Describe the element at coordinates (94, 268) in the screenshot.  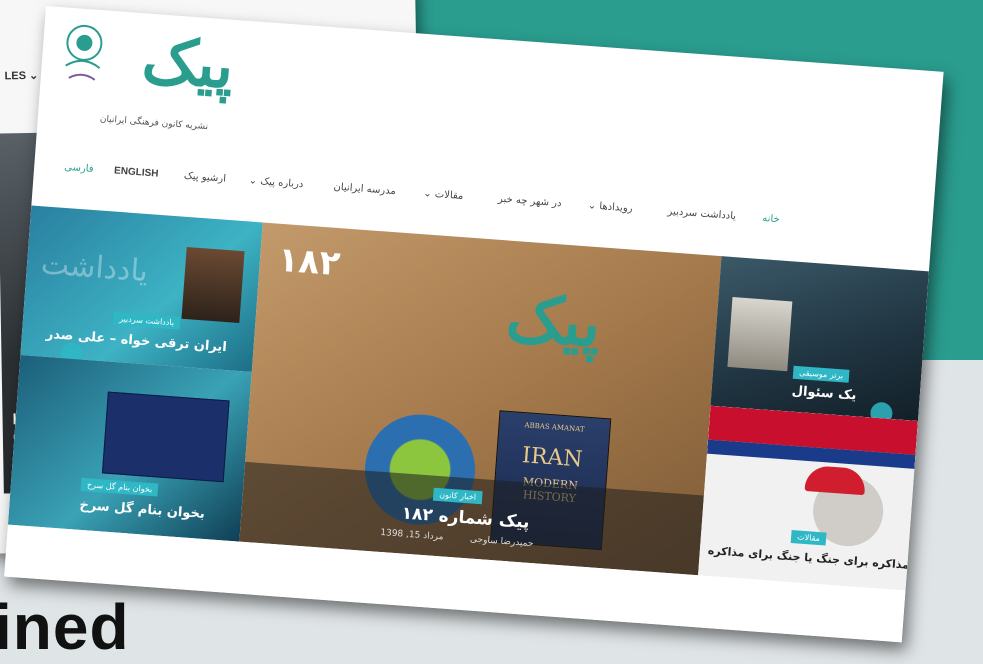
I see `tile-art-text: یادداشت` at that location.